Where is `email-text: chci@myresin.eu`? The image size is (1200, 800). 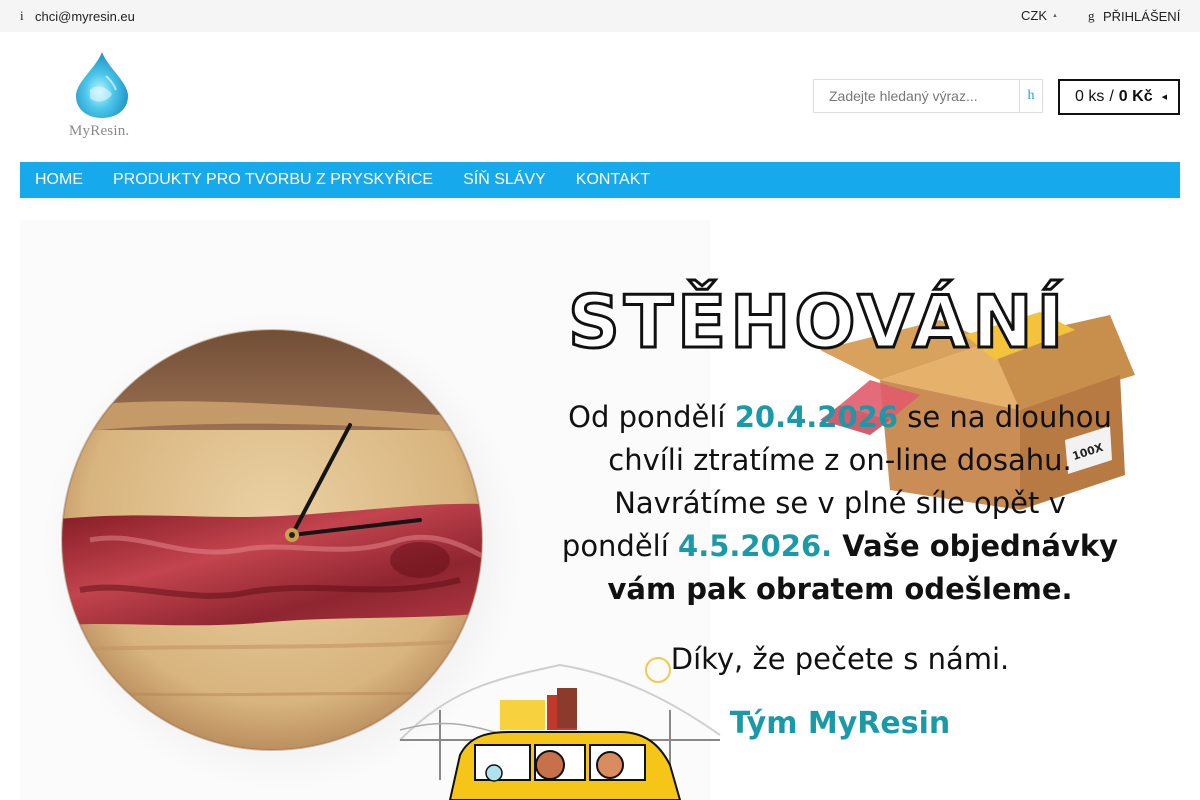
email-text: chci@myresin.eu is located at coordinates (85, 16).